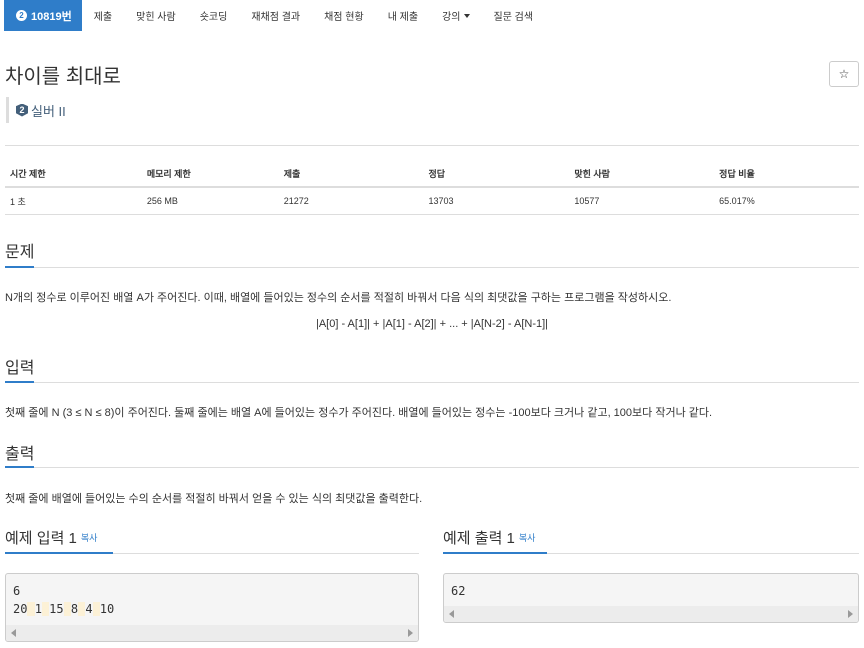 Image resolution: width=864 pixels, height=648 pixels. I want to click on example-input-heading: 예제 입력 1 복사, so click(51, 537).